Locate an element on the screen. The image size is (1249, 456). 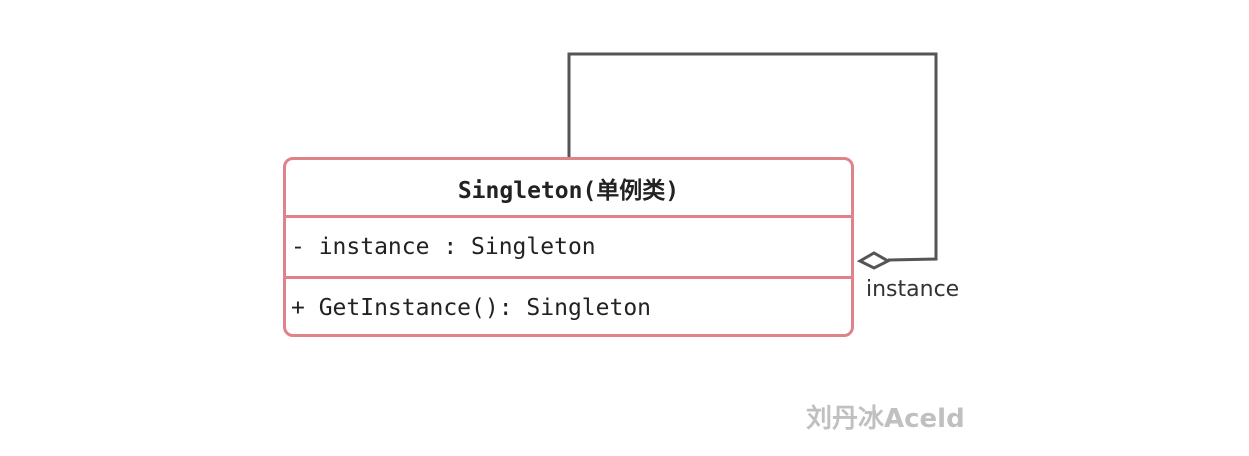
watermark-text: 刘丹冰Aceld is located at coordinates (885, 419).